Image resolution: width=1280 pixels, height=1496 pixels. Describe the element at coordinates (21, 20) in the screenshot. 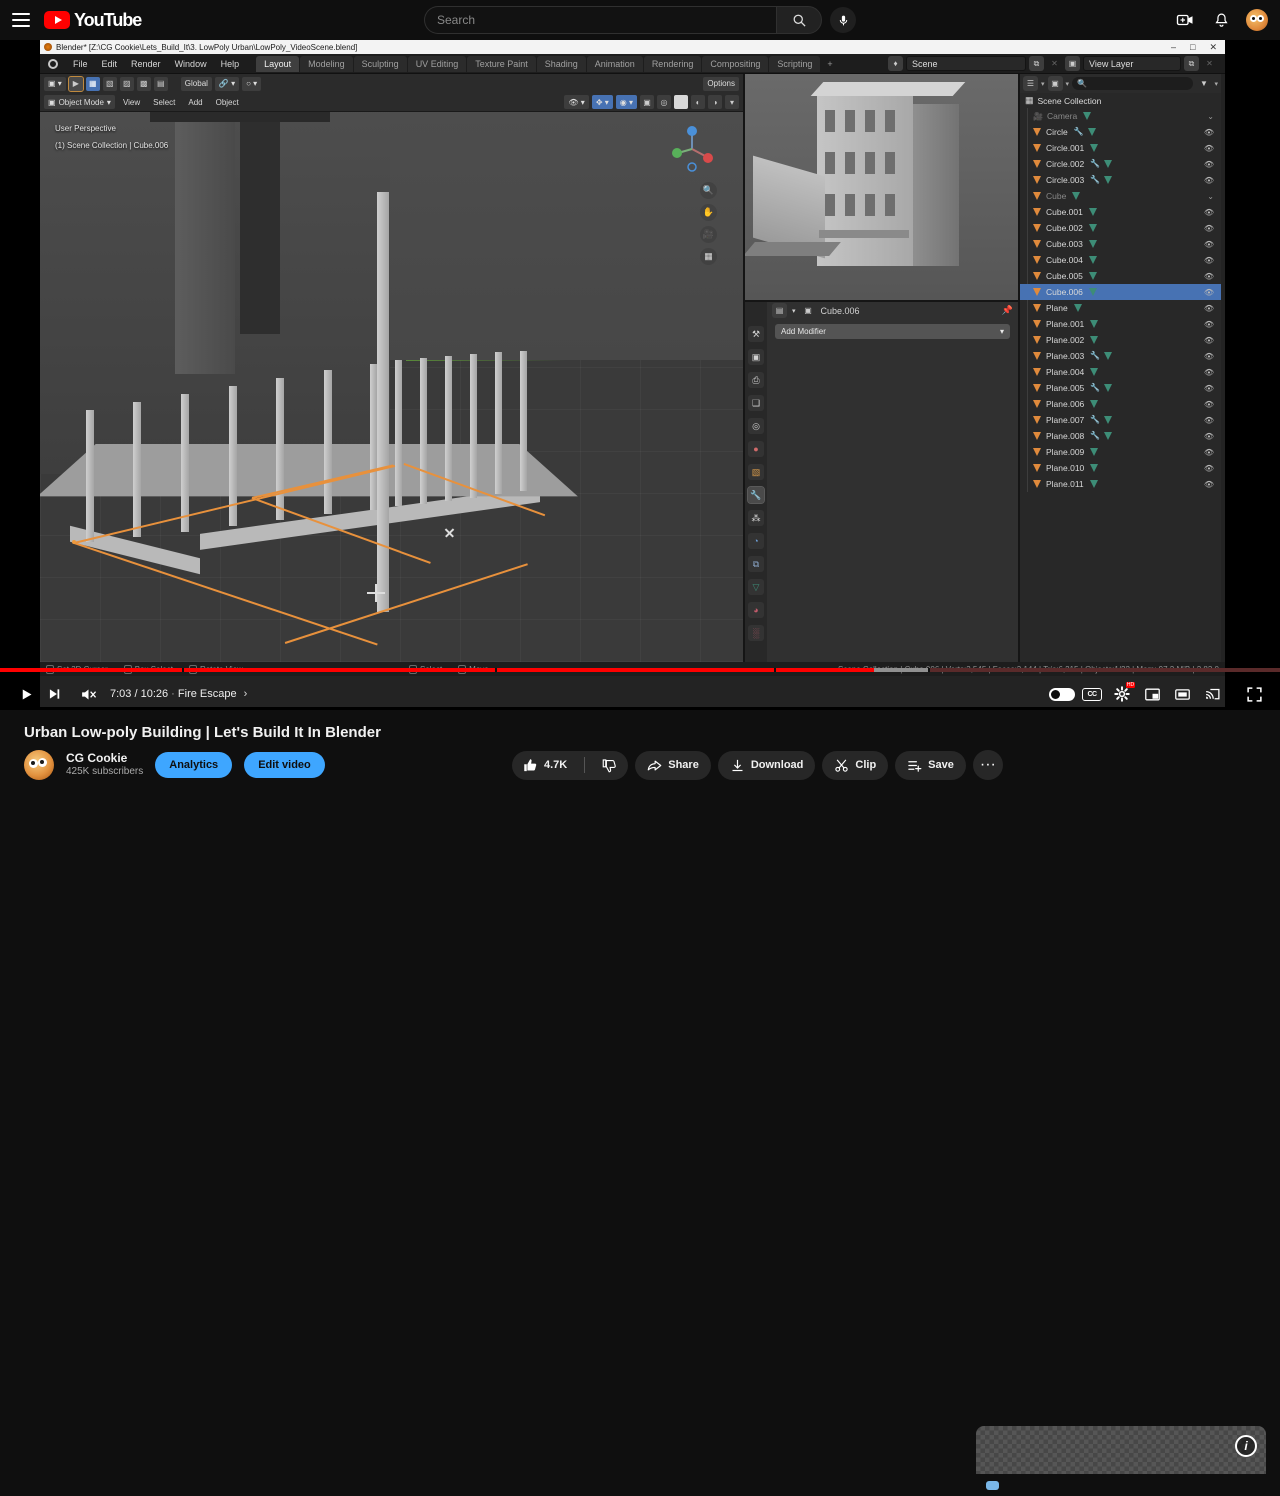

I see `hamburger-icon` at that location.